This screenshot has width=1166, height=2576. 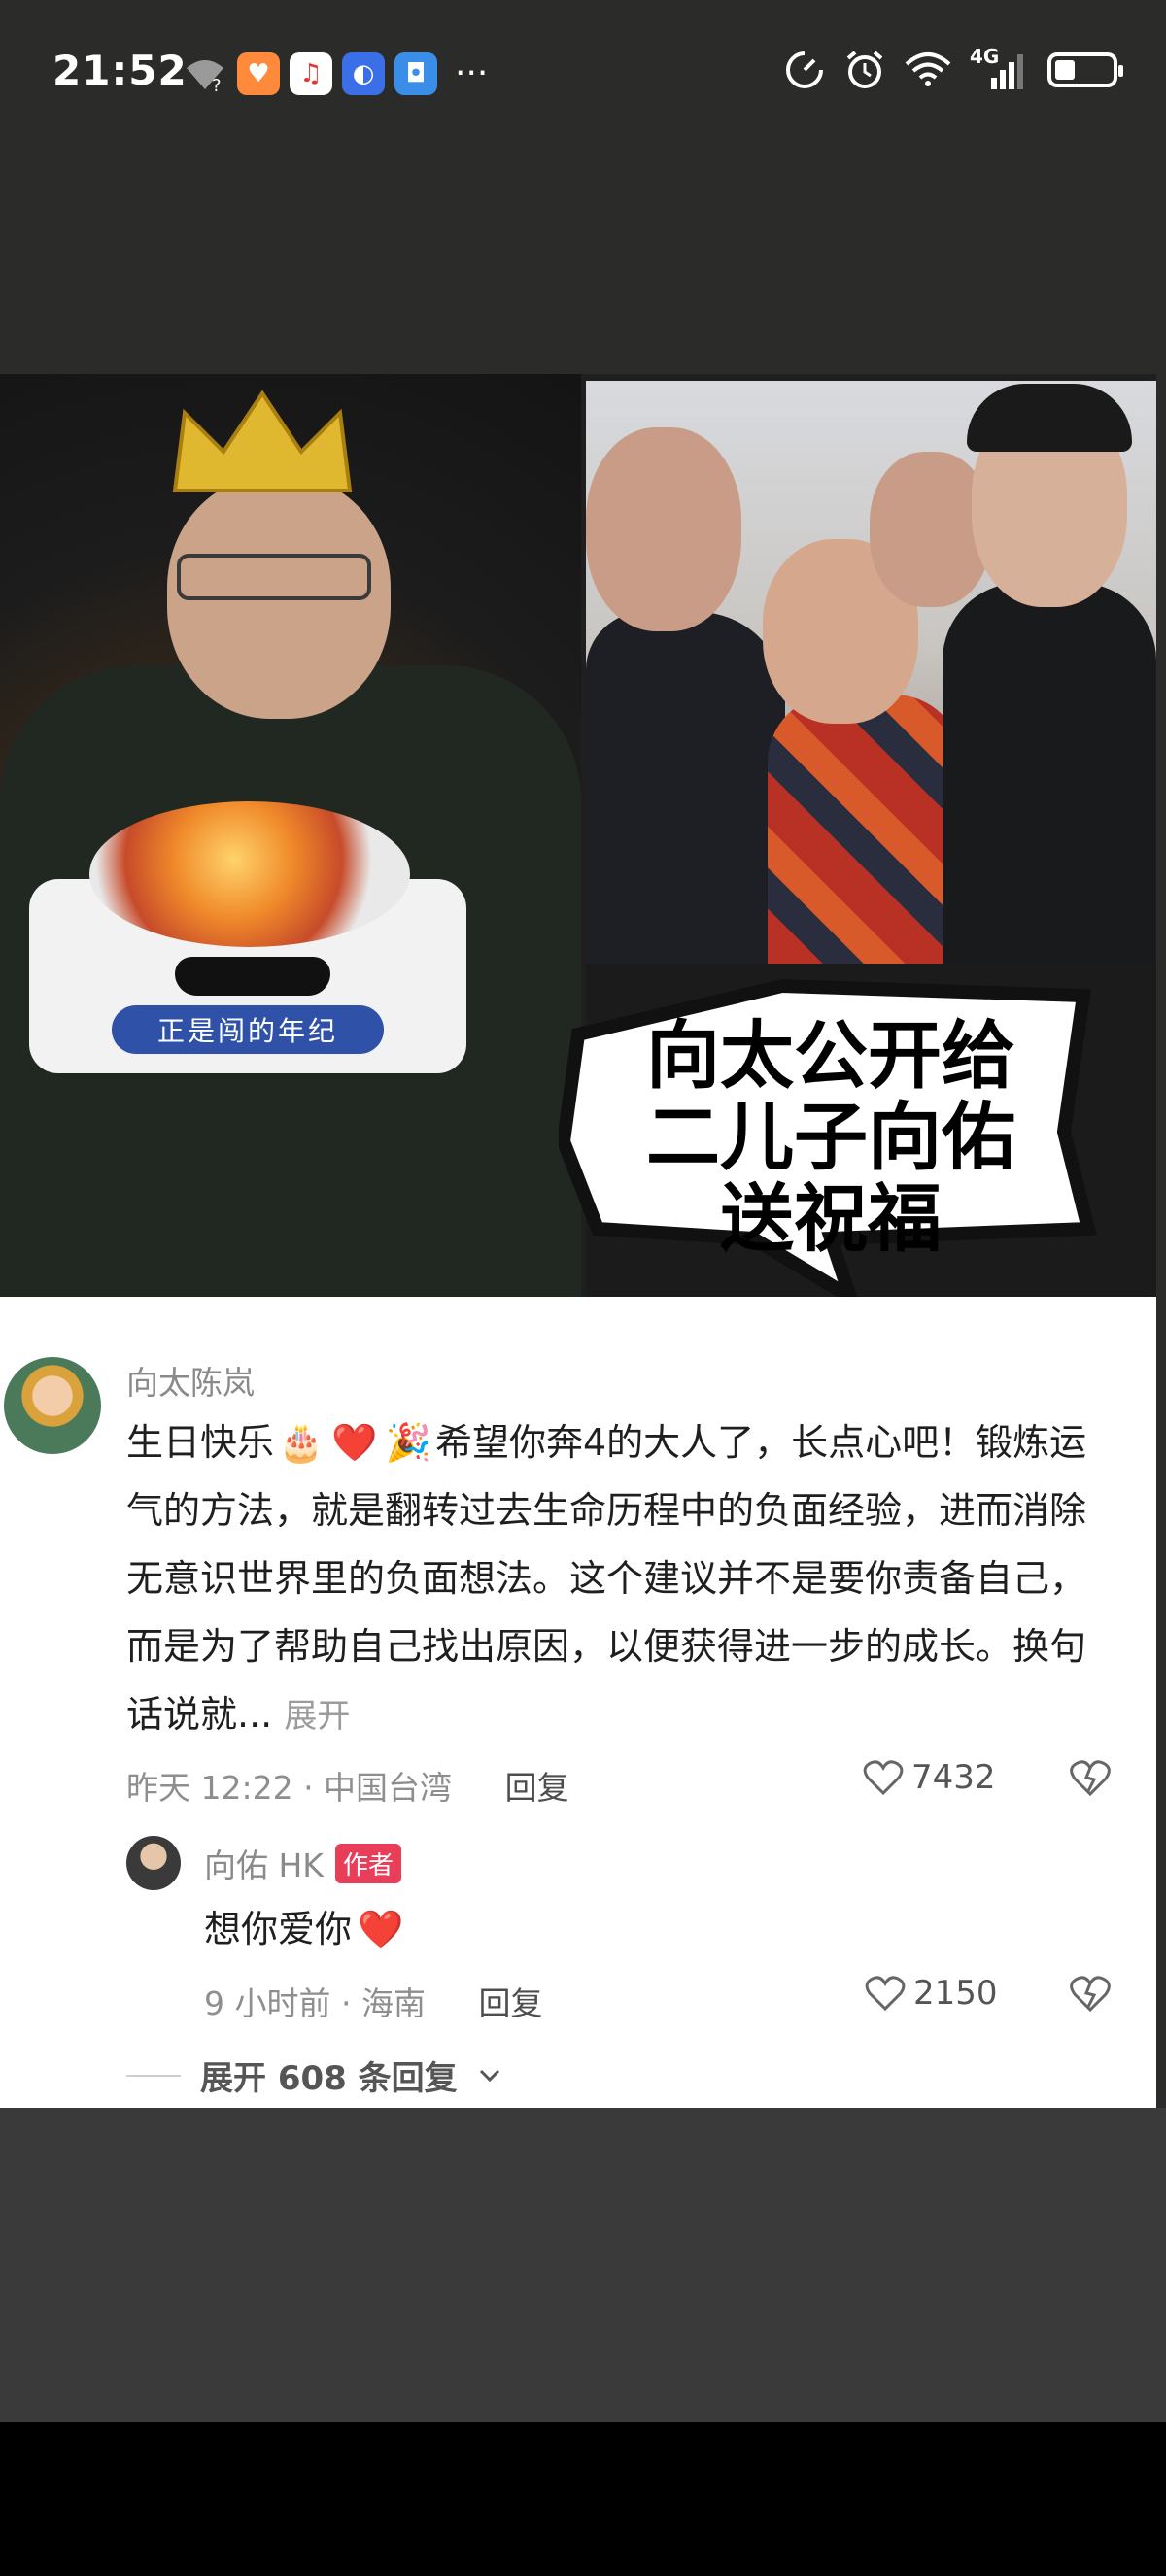 What do you see at coordinates (153, 1863) in the screenshot?
I see `reply-avatar` at bounding box center [153, 1863].